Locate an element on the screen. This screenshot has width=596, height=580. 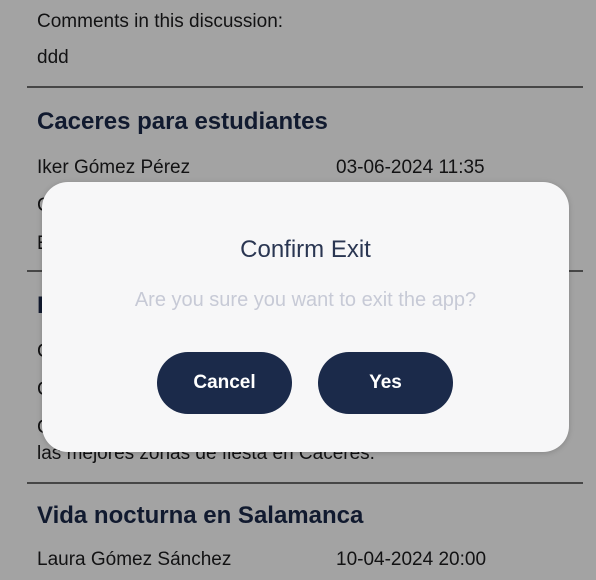
yes-button: Yes is located at coordinates (385, 383).